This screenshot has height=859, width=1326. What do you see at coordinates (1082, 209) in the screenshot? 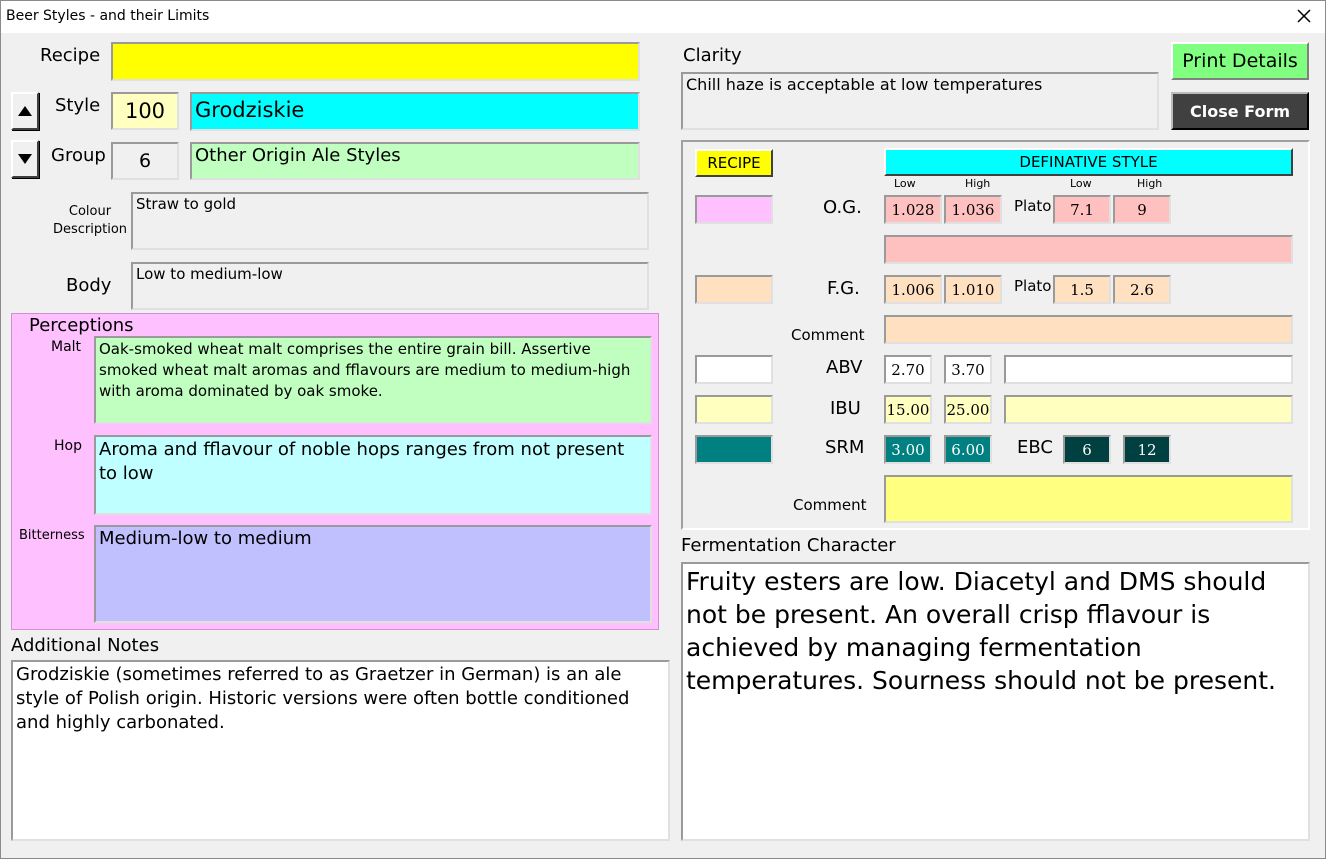
I see `og-plato-low-field: 7.1` at bounding box center [1082, 209].